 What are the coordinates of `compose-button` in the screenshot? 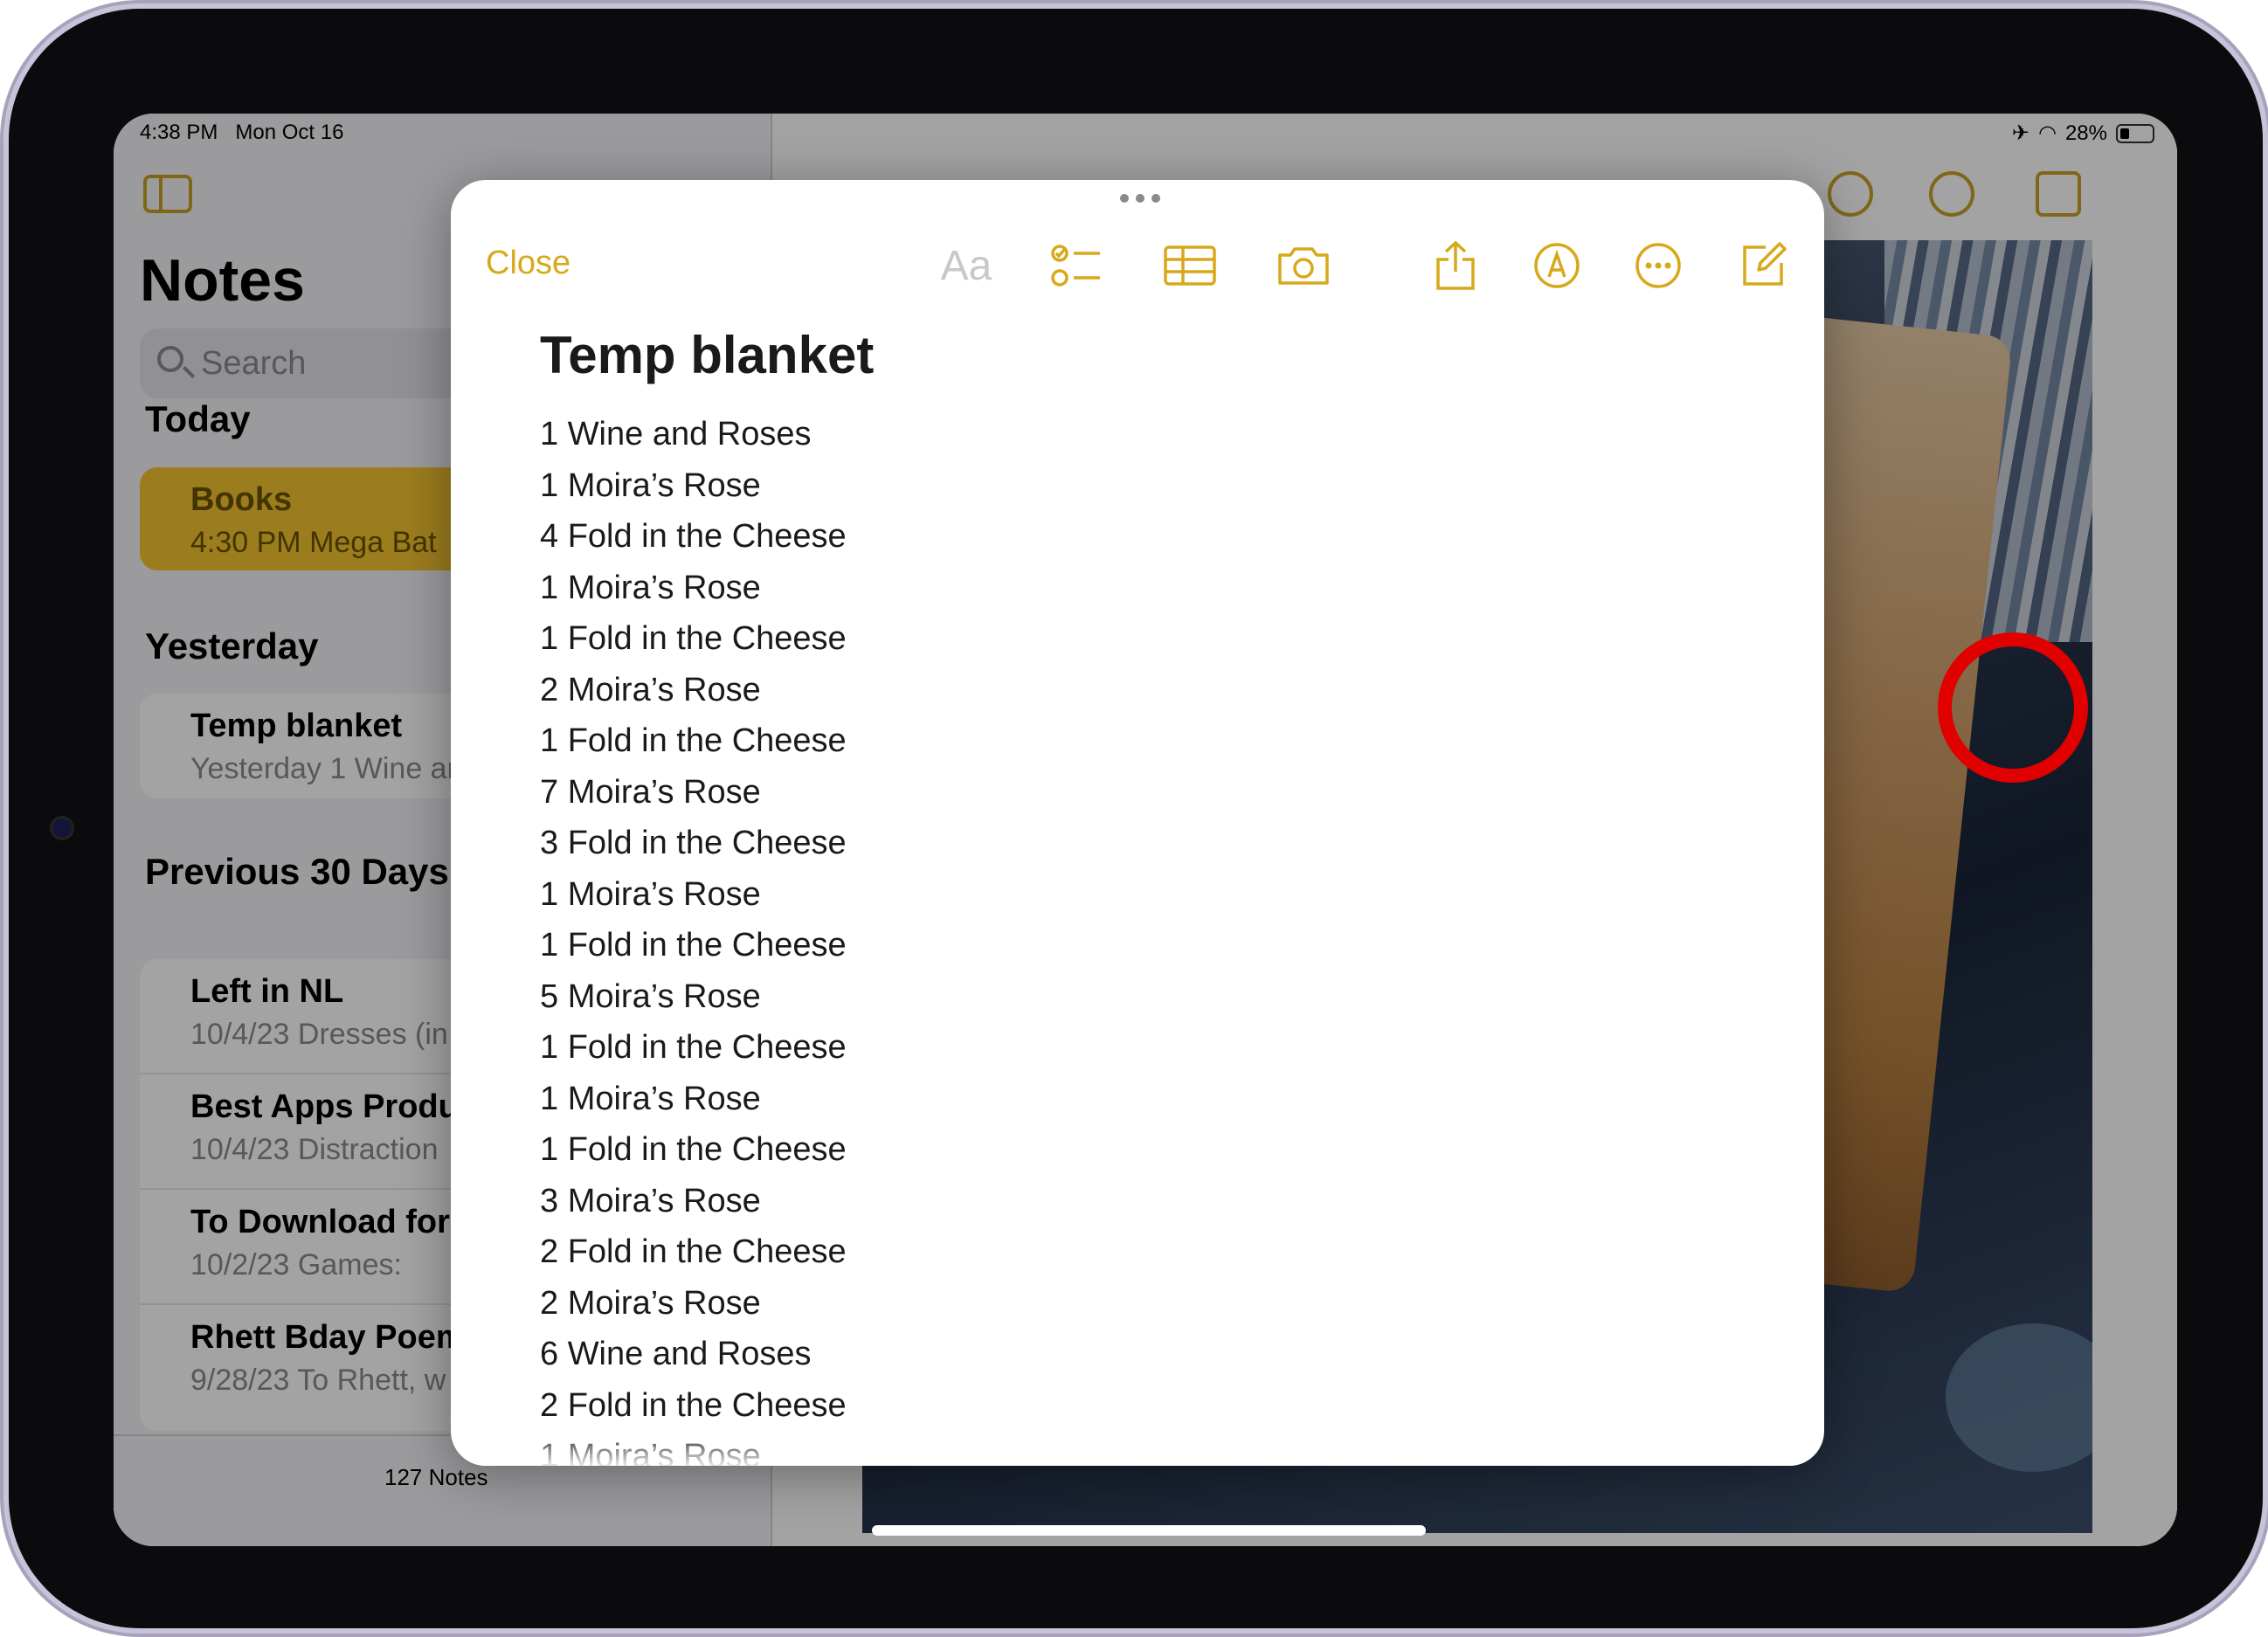 It's located at (1763, 266).